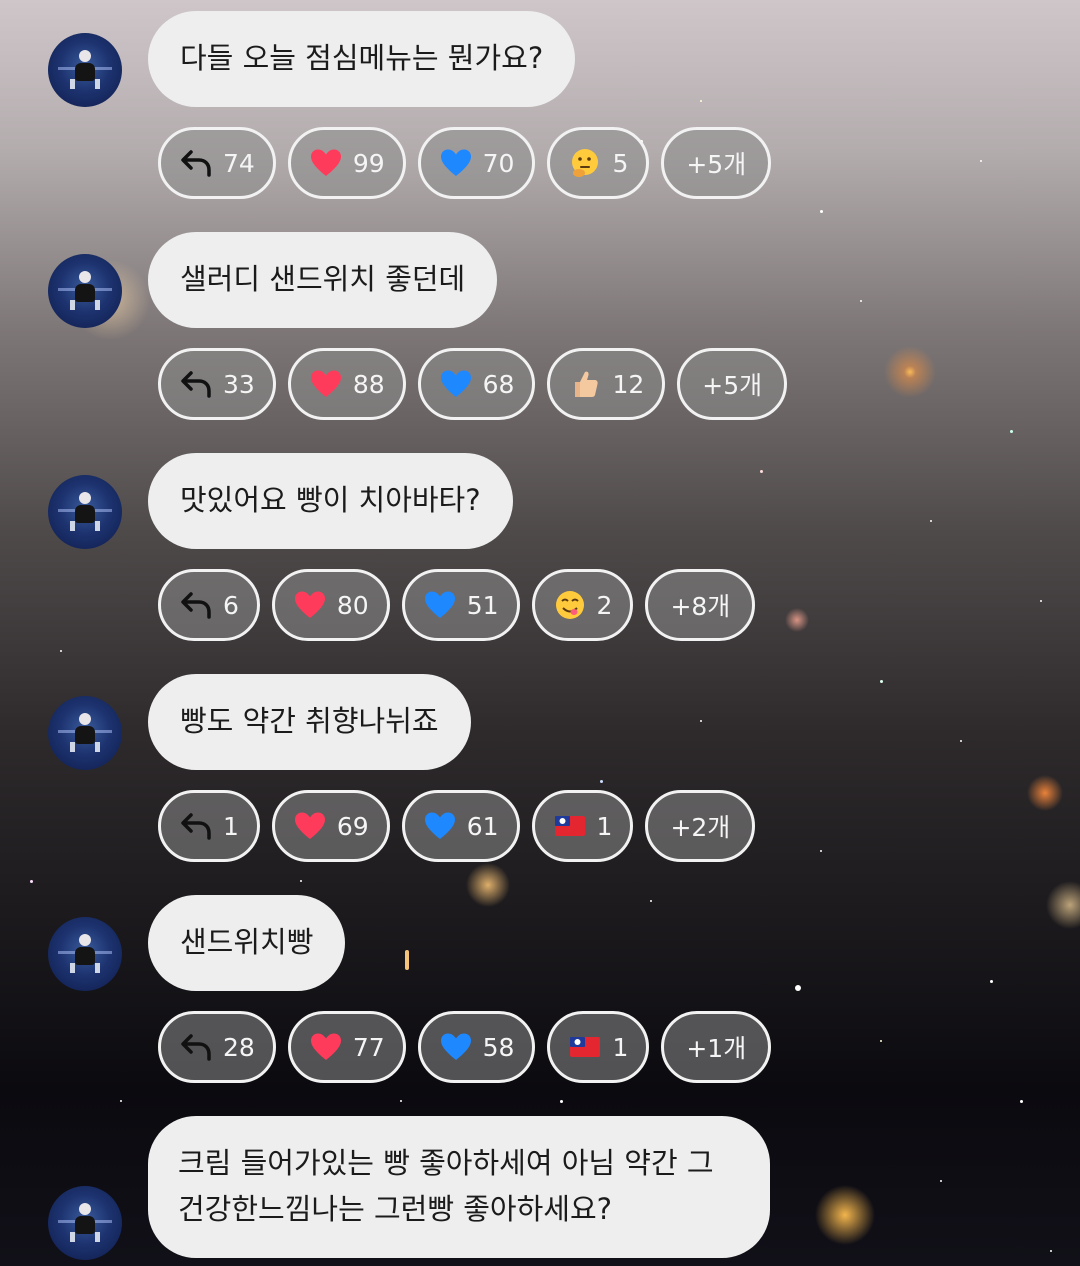  What do you see at coordinates (346, 1047) in the screenshot?
I see `reaction-red-heart: 77` at bounding box center [346, 1047].